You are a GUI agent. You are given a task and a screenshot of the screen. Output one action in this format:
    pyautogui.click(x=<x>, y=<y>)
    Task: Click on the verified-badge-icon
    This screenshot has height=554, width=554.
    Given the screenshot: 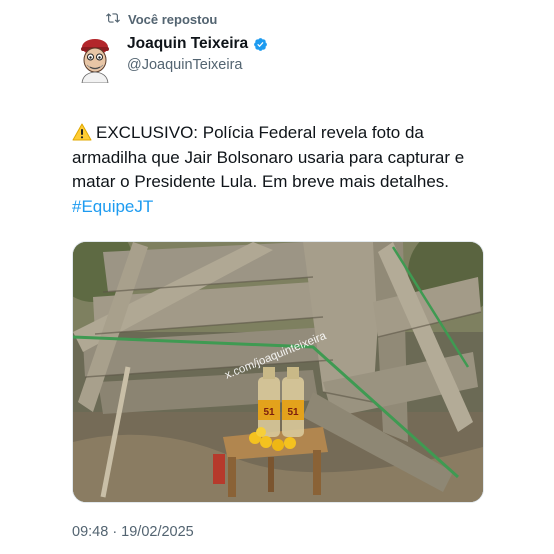 What is the action you would take?
    pyautogui.click(x=260, y=44)
    